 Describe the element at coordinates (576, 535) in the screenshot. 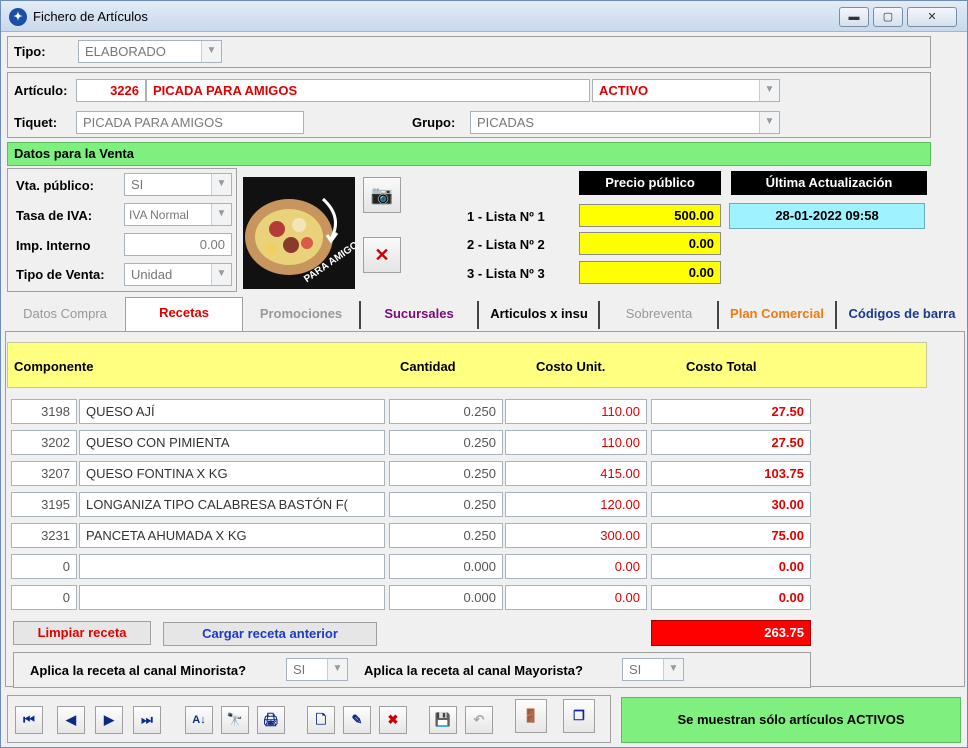

I see `row-unit-cost-field: 300.00` at that location.